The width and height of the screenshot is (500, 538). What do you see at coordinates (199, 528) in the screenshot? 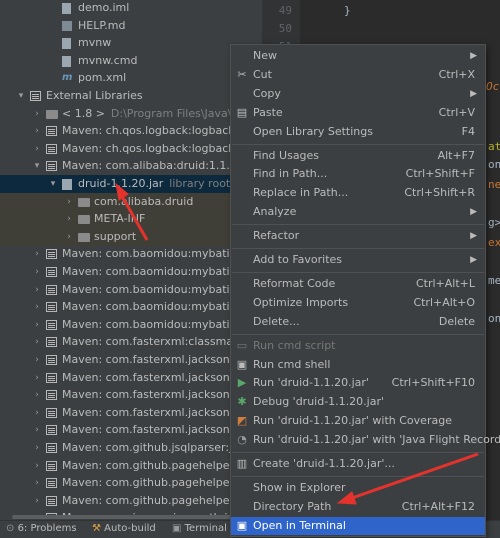
I see `terminal-tab: ▣ Terminal` at bounding box center [199, 528].